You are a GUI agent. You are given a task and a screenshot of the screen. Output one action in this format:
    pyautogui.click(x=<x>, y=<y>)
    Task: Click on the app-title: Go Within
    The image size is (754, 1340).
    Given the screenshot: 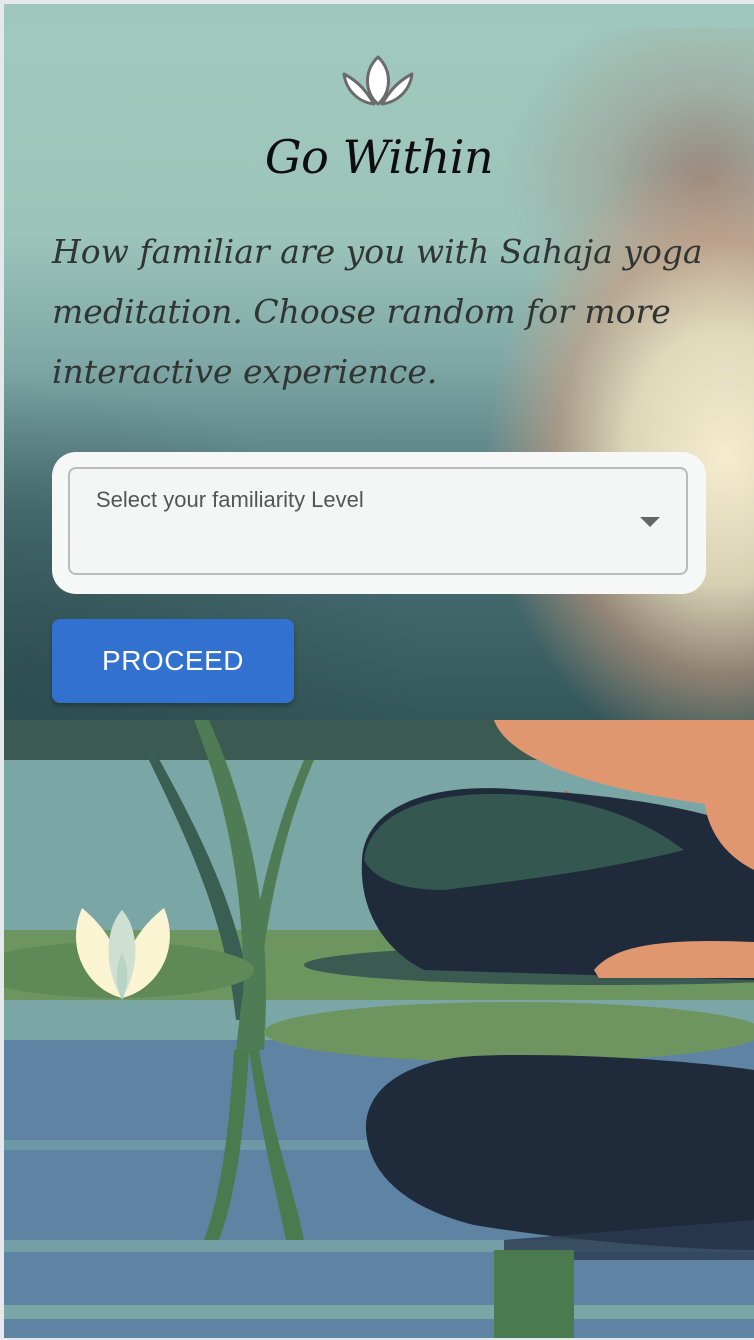 What is the action you would take?
    pyautogui.click(x=379, y=157)
    